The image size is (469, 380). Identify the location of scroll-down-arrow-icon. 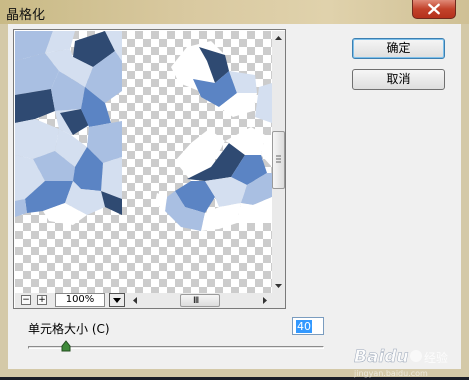
(278, 286).